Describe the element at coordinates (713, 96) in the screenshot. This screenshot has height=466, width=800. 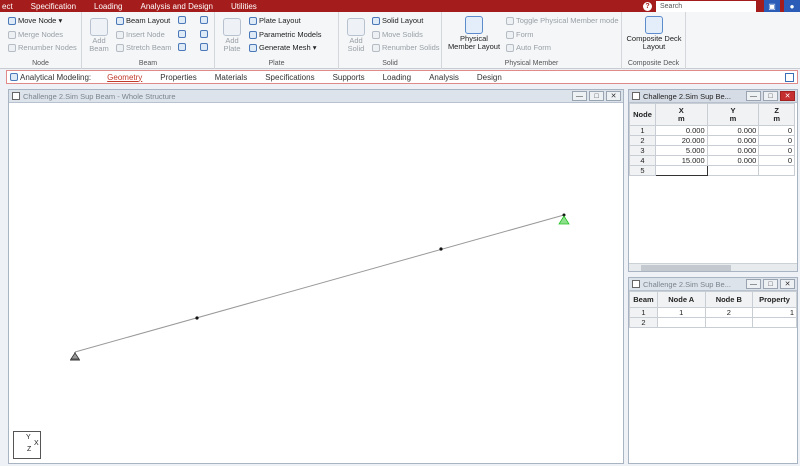
I see `node-table-titlebar: Challenge 2.Sim Sup Be... — □ ✕` at that location.